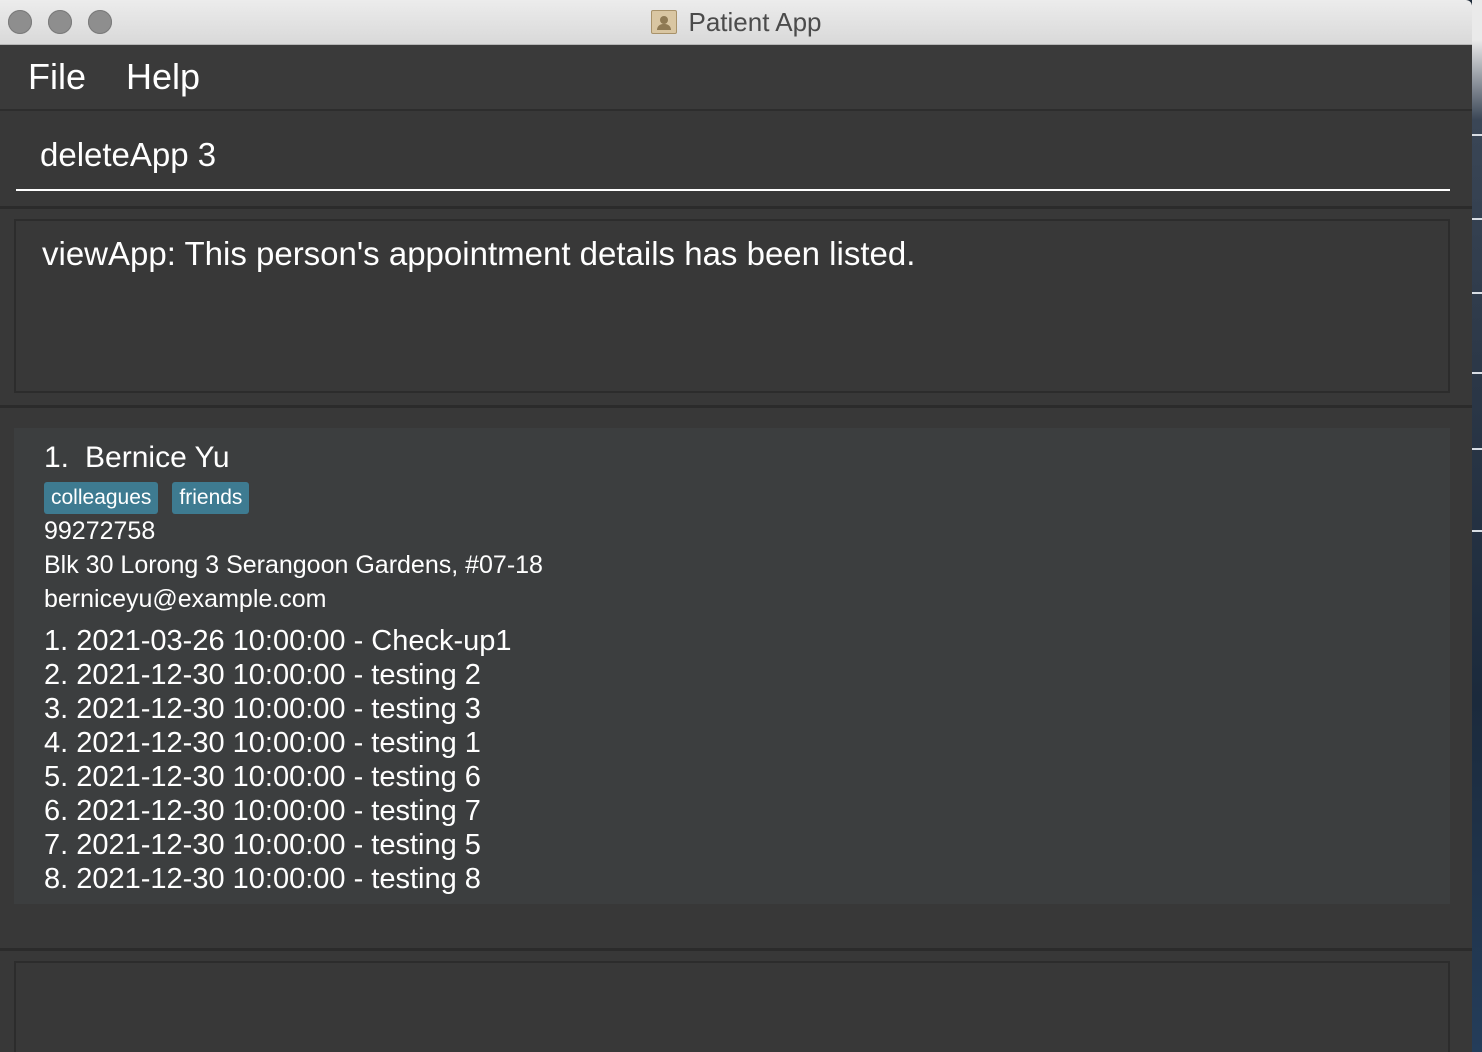 This screenshot has height=1052, width=1482. Describe the element at coordinates (755, 21) in the screenshot. I see `window-title: Patient App` at that location.